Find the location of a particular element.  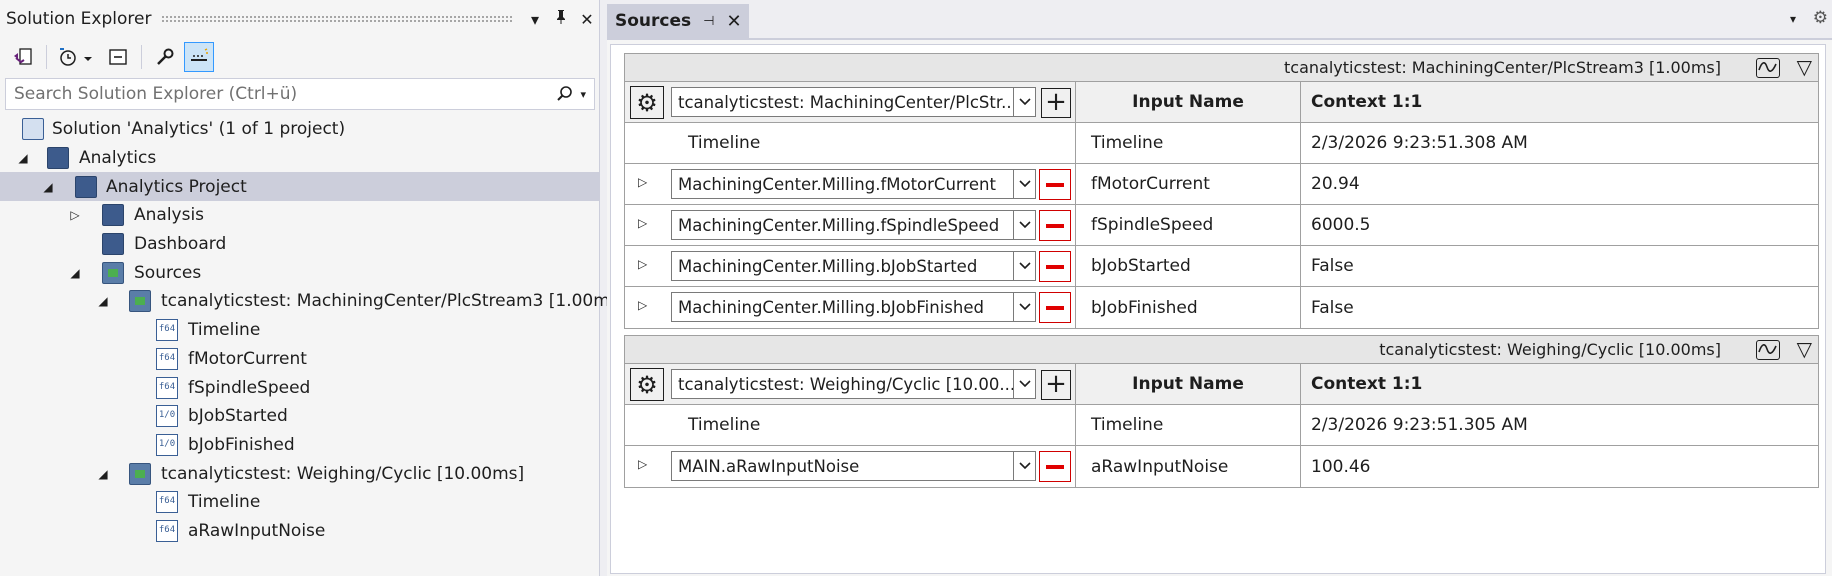

input-name-cell: fSpindleSpeed is located at coordinates (1188, 225).